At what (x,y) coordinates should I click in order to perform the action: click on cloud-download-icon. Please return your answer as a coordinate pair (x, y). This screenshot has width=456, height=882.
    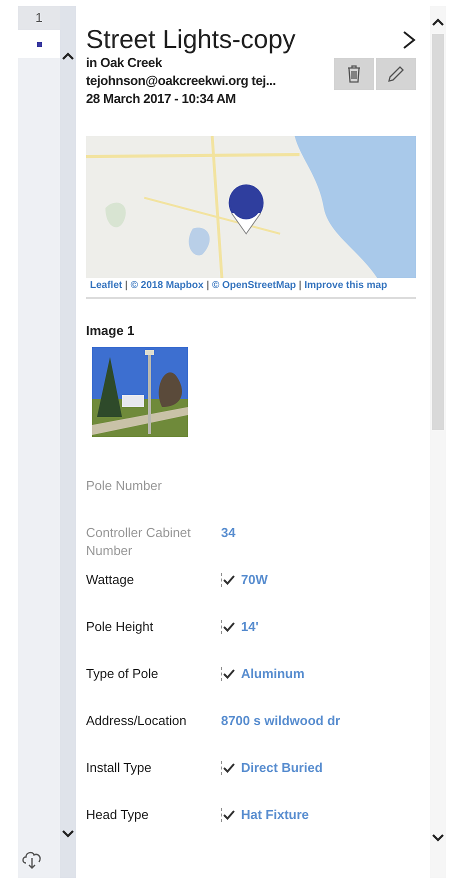
    Looking at the image, I should click on (32, 860).